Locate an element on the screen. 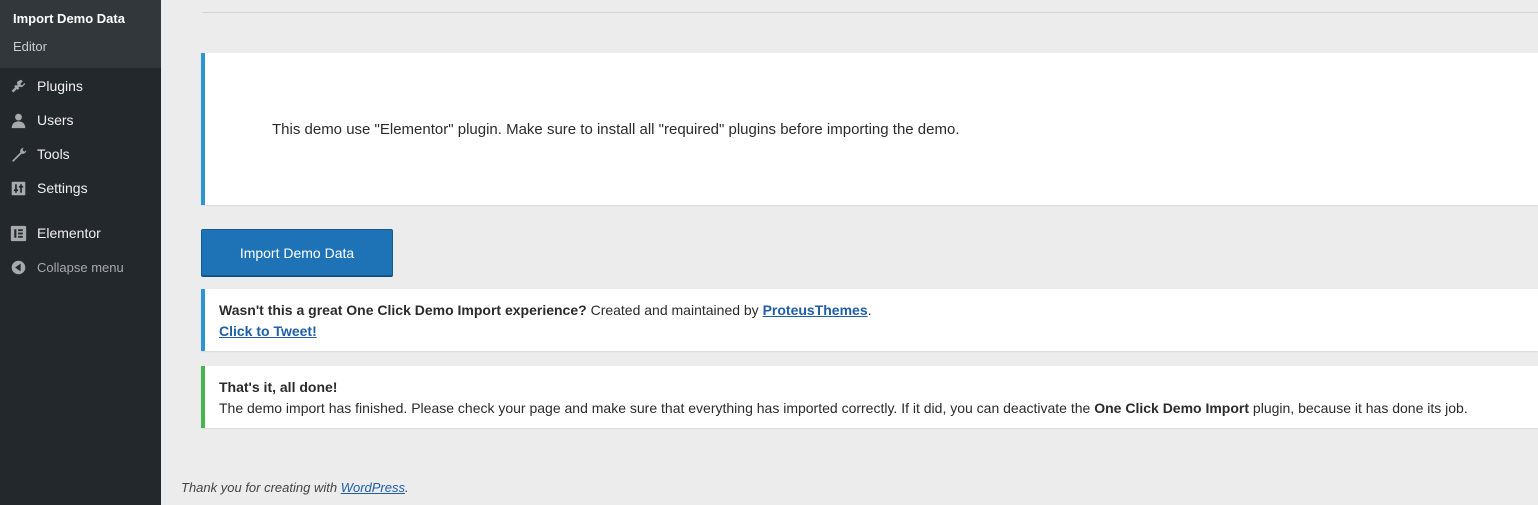 Image resolution: width=1538 pixels, height=505 pixels. sidebar-item-label: Elementor is located at coordinates (69, 233).